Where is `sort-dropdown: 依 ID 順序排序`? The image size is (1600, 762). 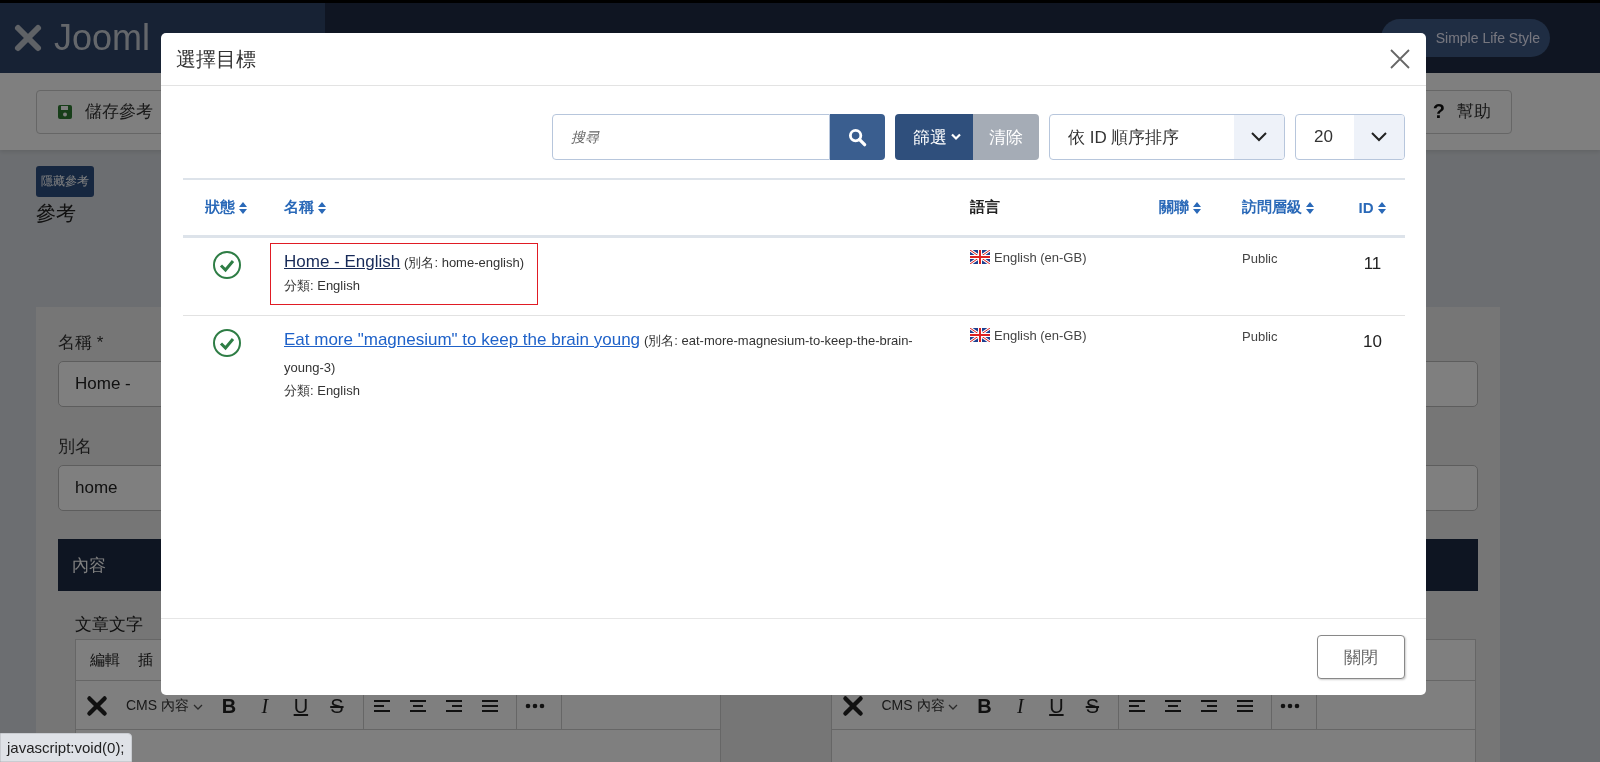 sort-dropdown: 依 ID 順序排序 is located at coordinates (1167, 137).